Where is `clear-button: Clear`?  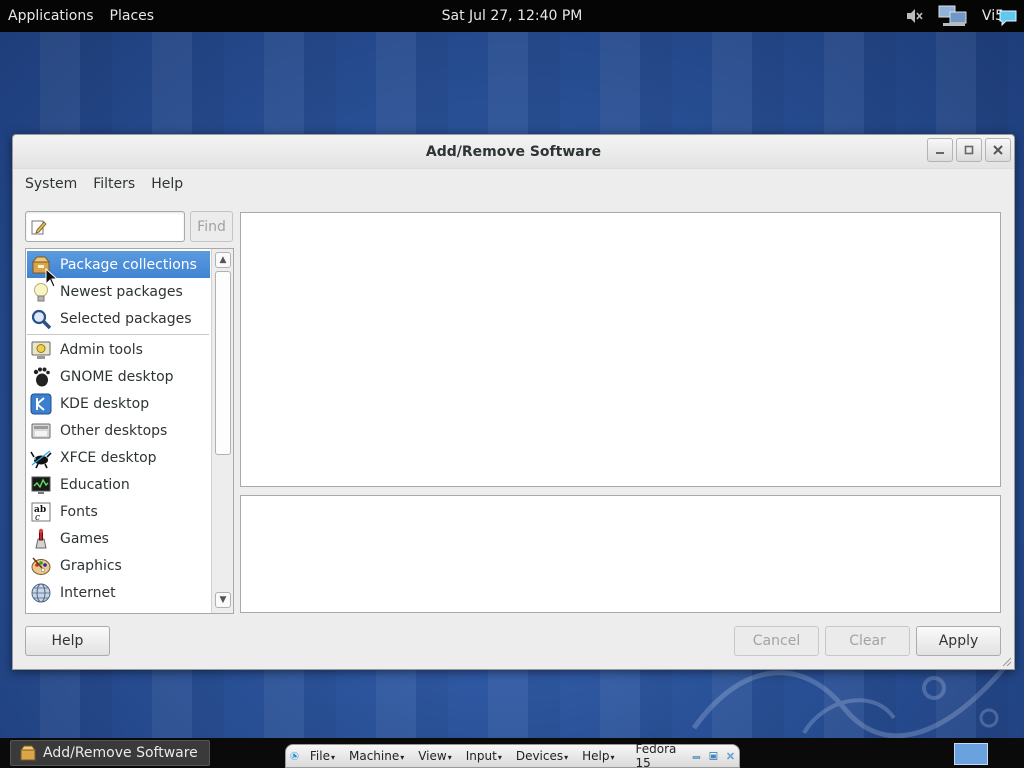
clear-button: Clear is located at coordinates (867, 641).